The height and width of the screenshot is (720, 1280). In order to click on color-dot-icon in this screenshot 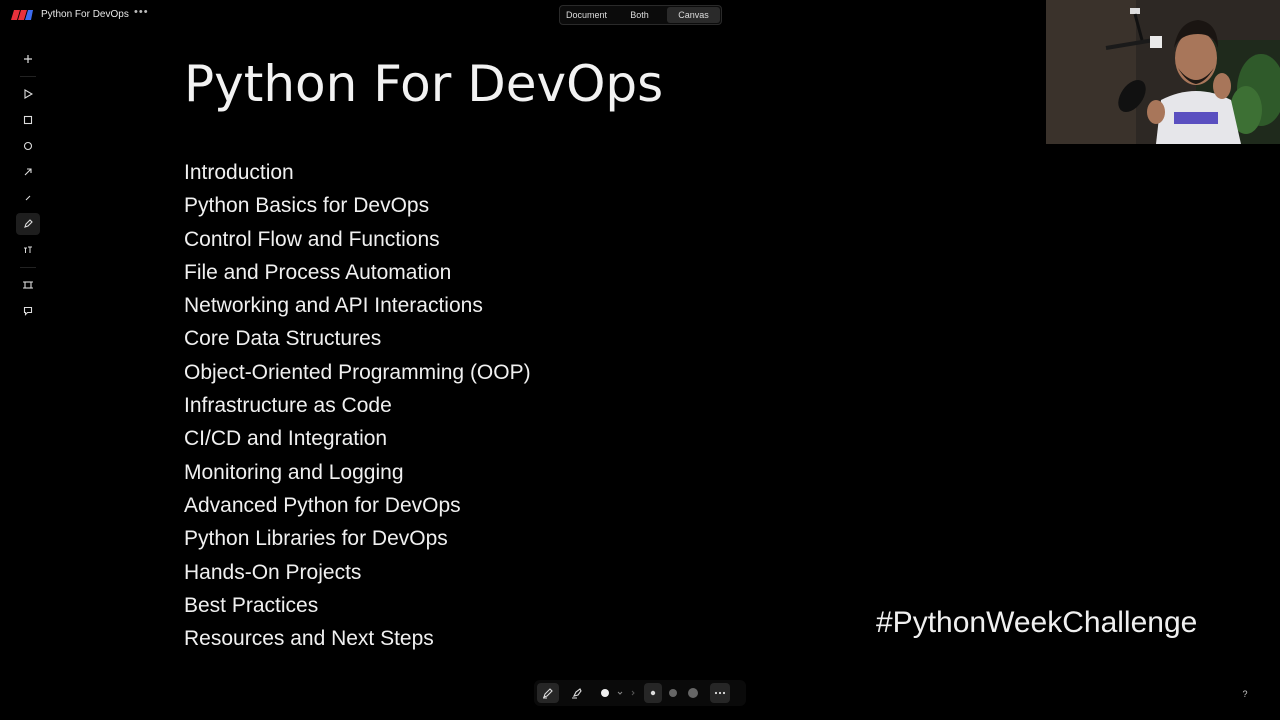, I will do `click(605, 693)`.